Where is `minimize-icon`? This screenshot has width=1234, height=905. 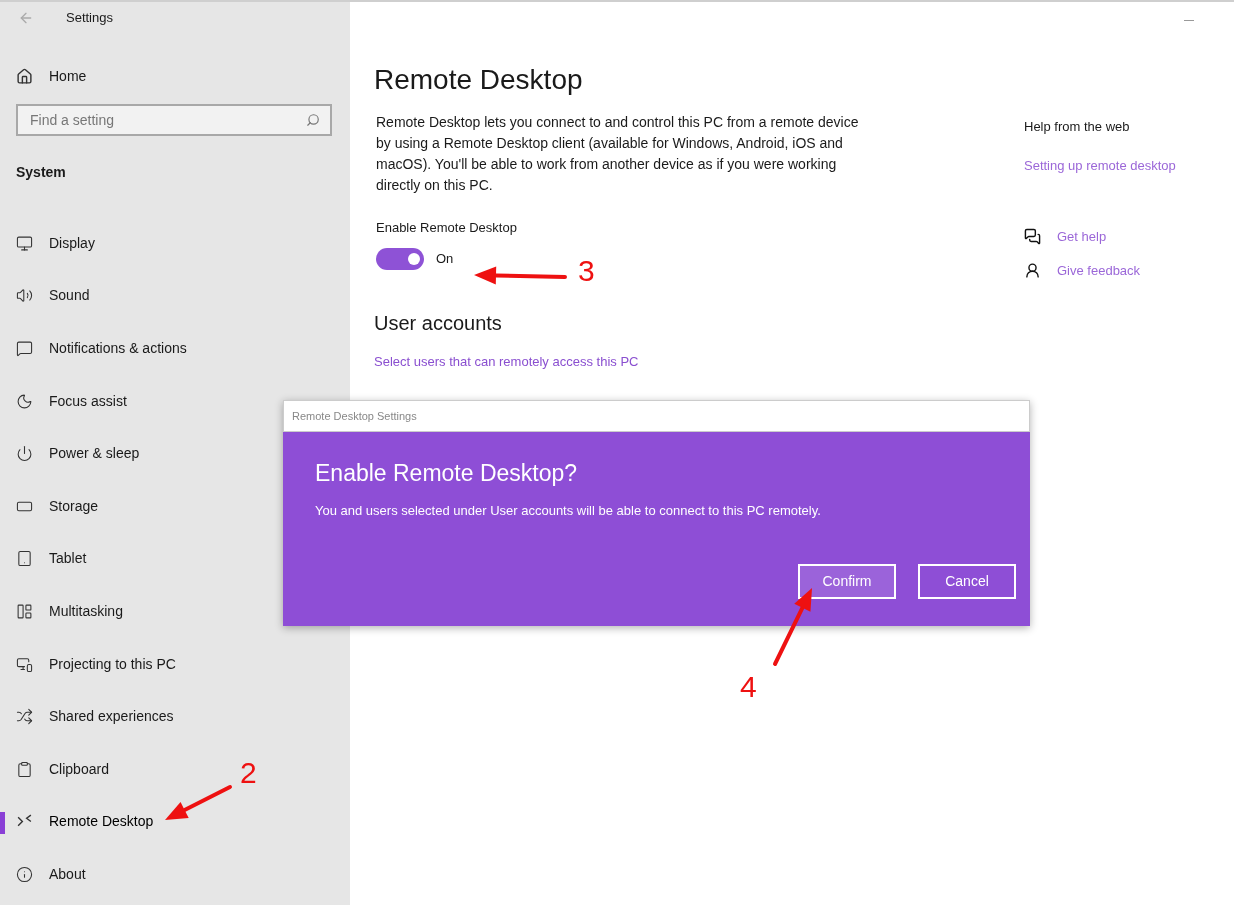
minimize-icon is located at coordinates (1189, 20).